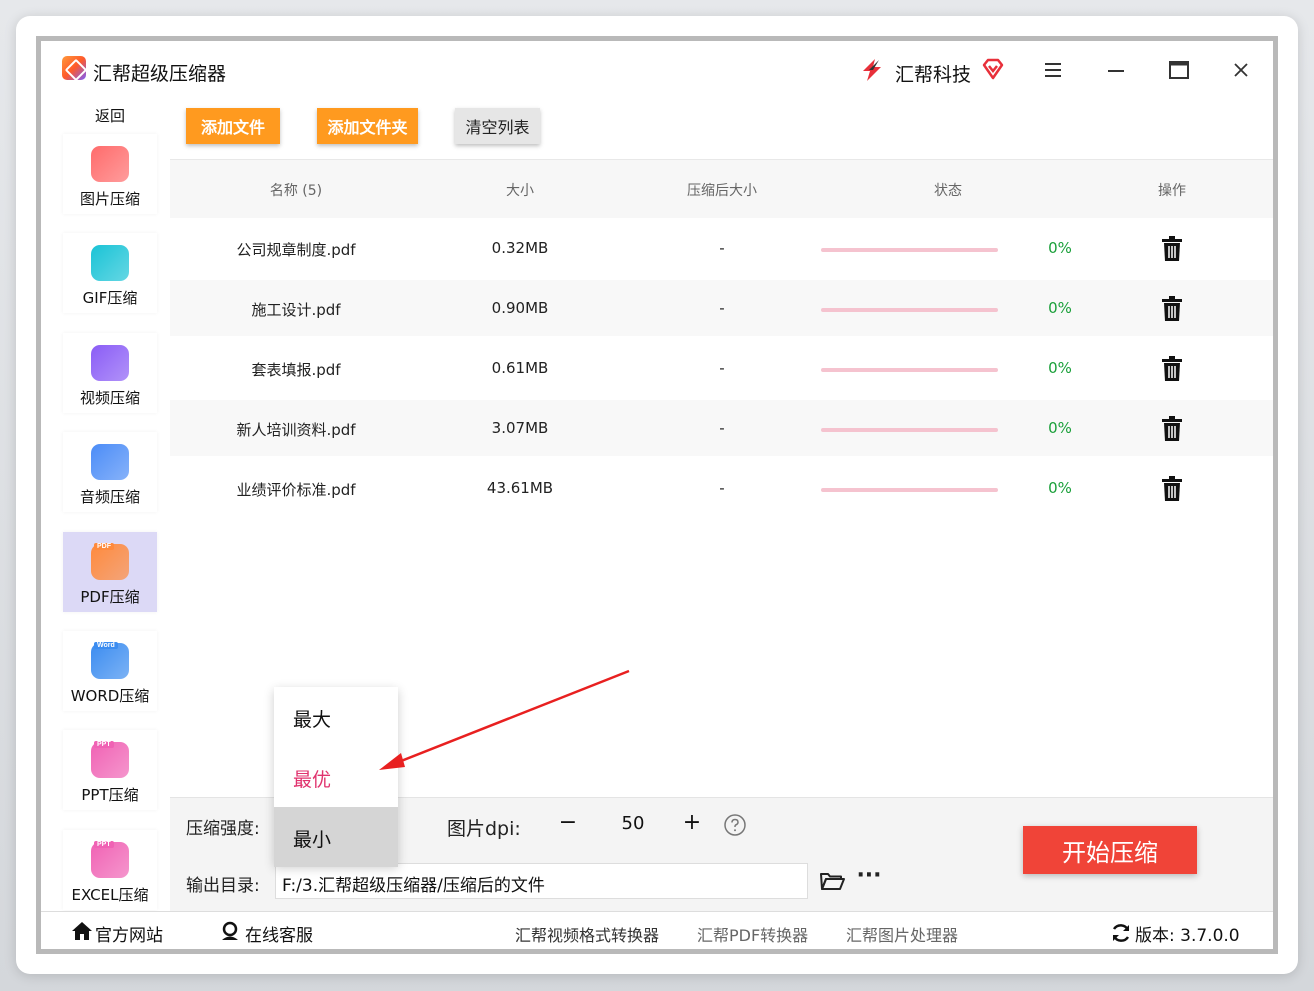 The image size is (1314, 991). What do you see at coordinates (233, 126) in the screenshot?
I see `add-file-button: 添加文件` at bounding box center [233, 126].